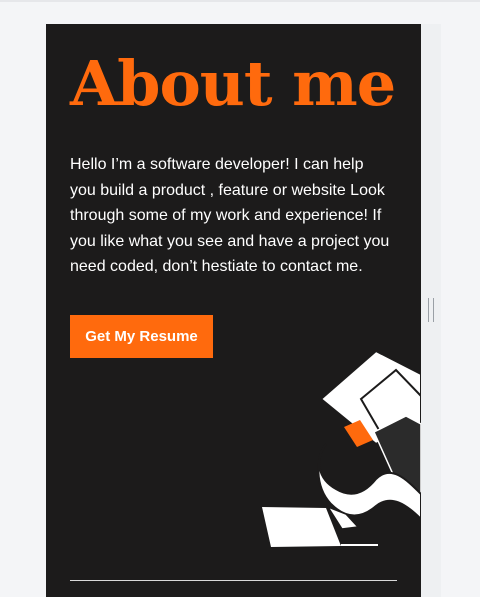 The image size is (480, 597). I want to click on abstract-paper-shapes-illustration-icon, so click(341, 448).